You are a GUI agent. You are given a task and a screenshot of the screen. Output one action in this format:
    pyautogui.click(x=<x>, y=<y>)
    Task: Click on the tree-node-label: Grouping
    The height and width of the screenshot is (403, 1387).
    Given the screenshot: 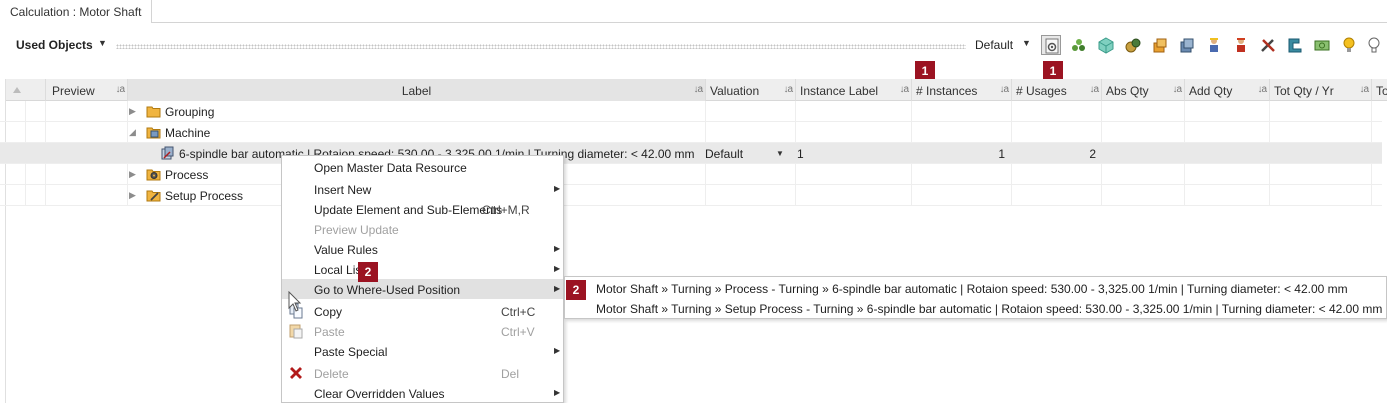 What is the action you would take?
    pyautogui.click(x=190, y=112)
    